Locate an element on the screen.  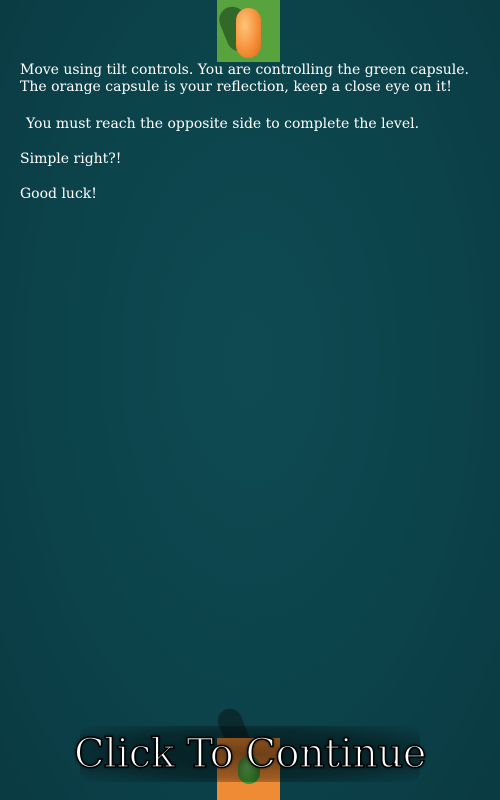
reflection-capsule is located at coordinates (248, 33).